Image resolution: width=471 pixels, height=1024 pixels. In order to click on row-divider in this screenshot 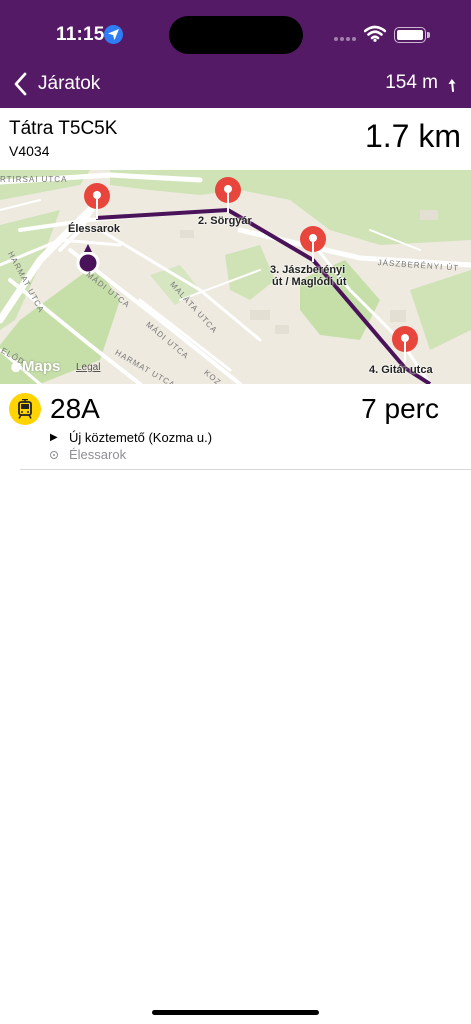, I will do `click(245, 469)`.